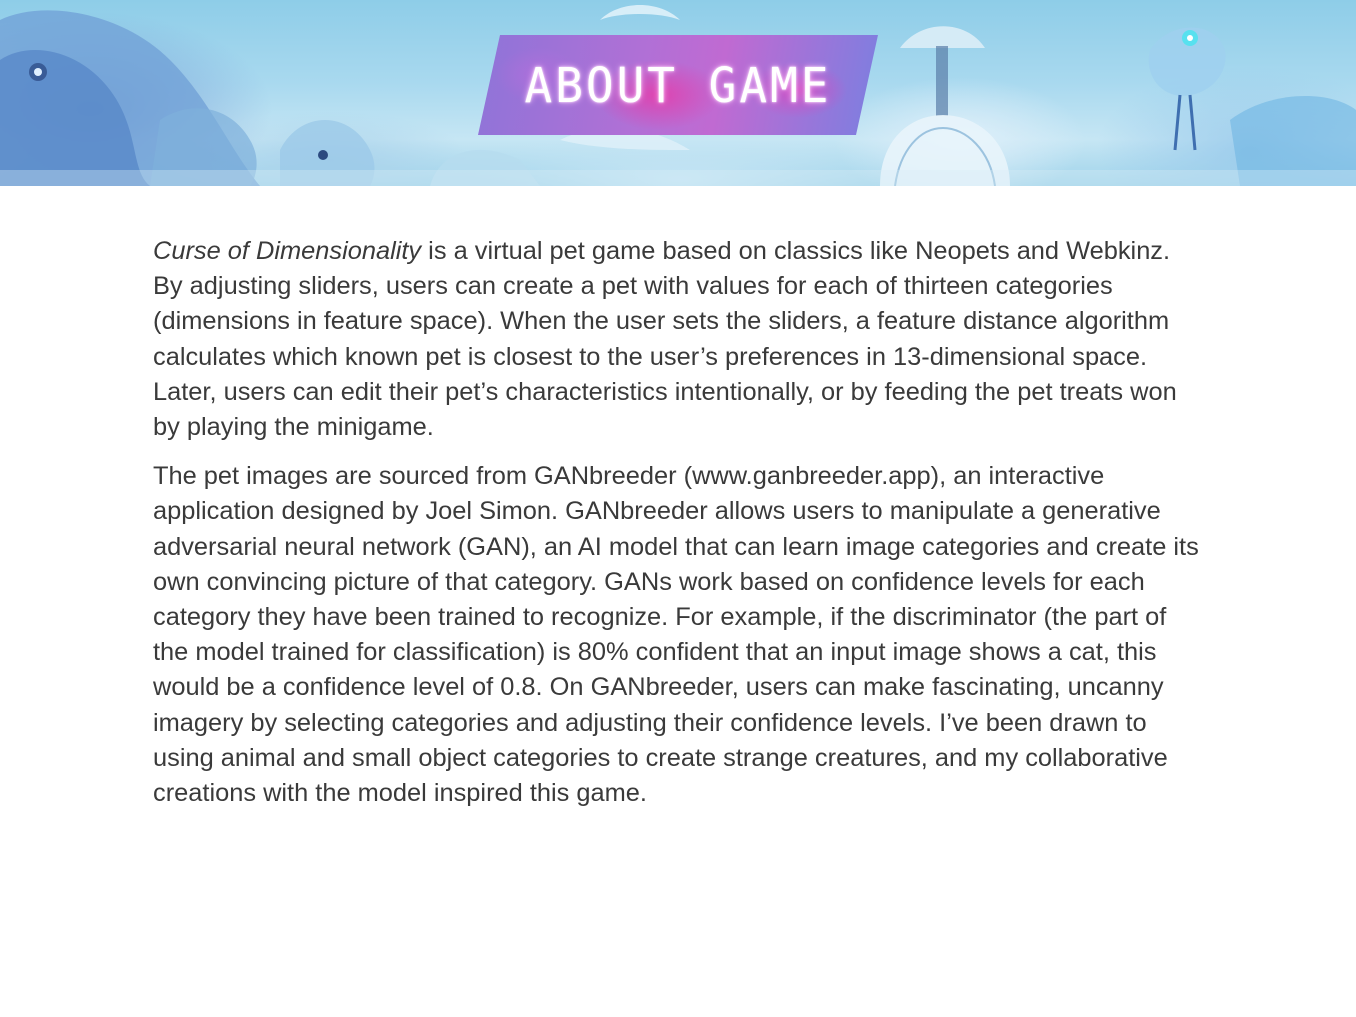 The image size is (1356, 1017). What do you see at coordinates (678, 85) in the screenshot?
I see `page-title: ABOUT GAME` at bounding box center [678, 85].